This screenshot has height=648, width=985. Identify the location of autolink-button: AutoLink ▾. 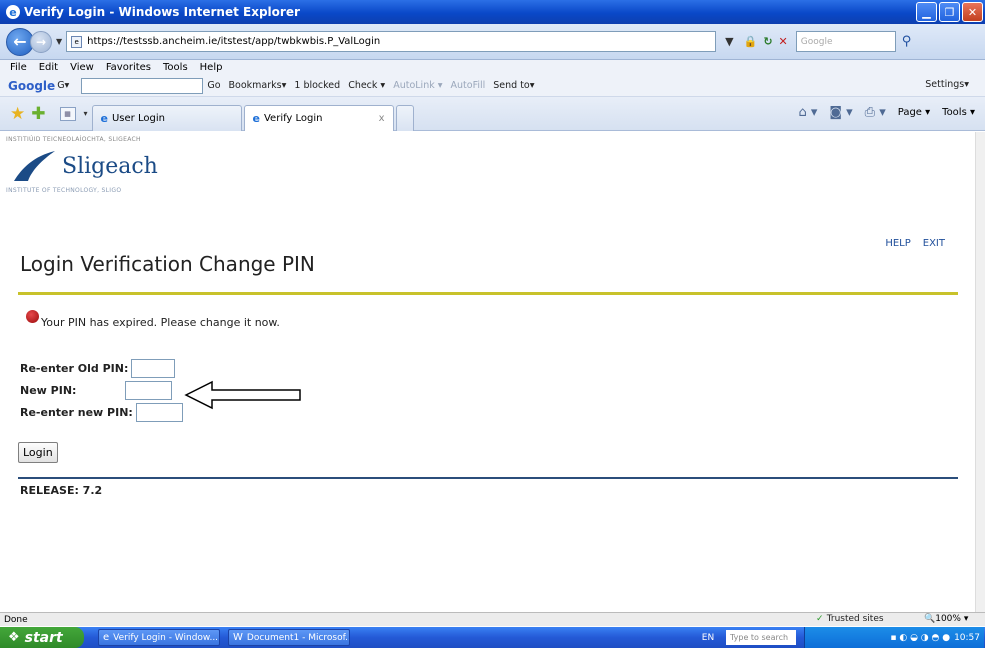
(417, 85).